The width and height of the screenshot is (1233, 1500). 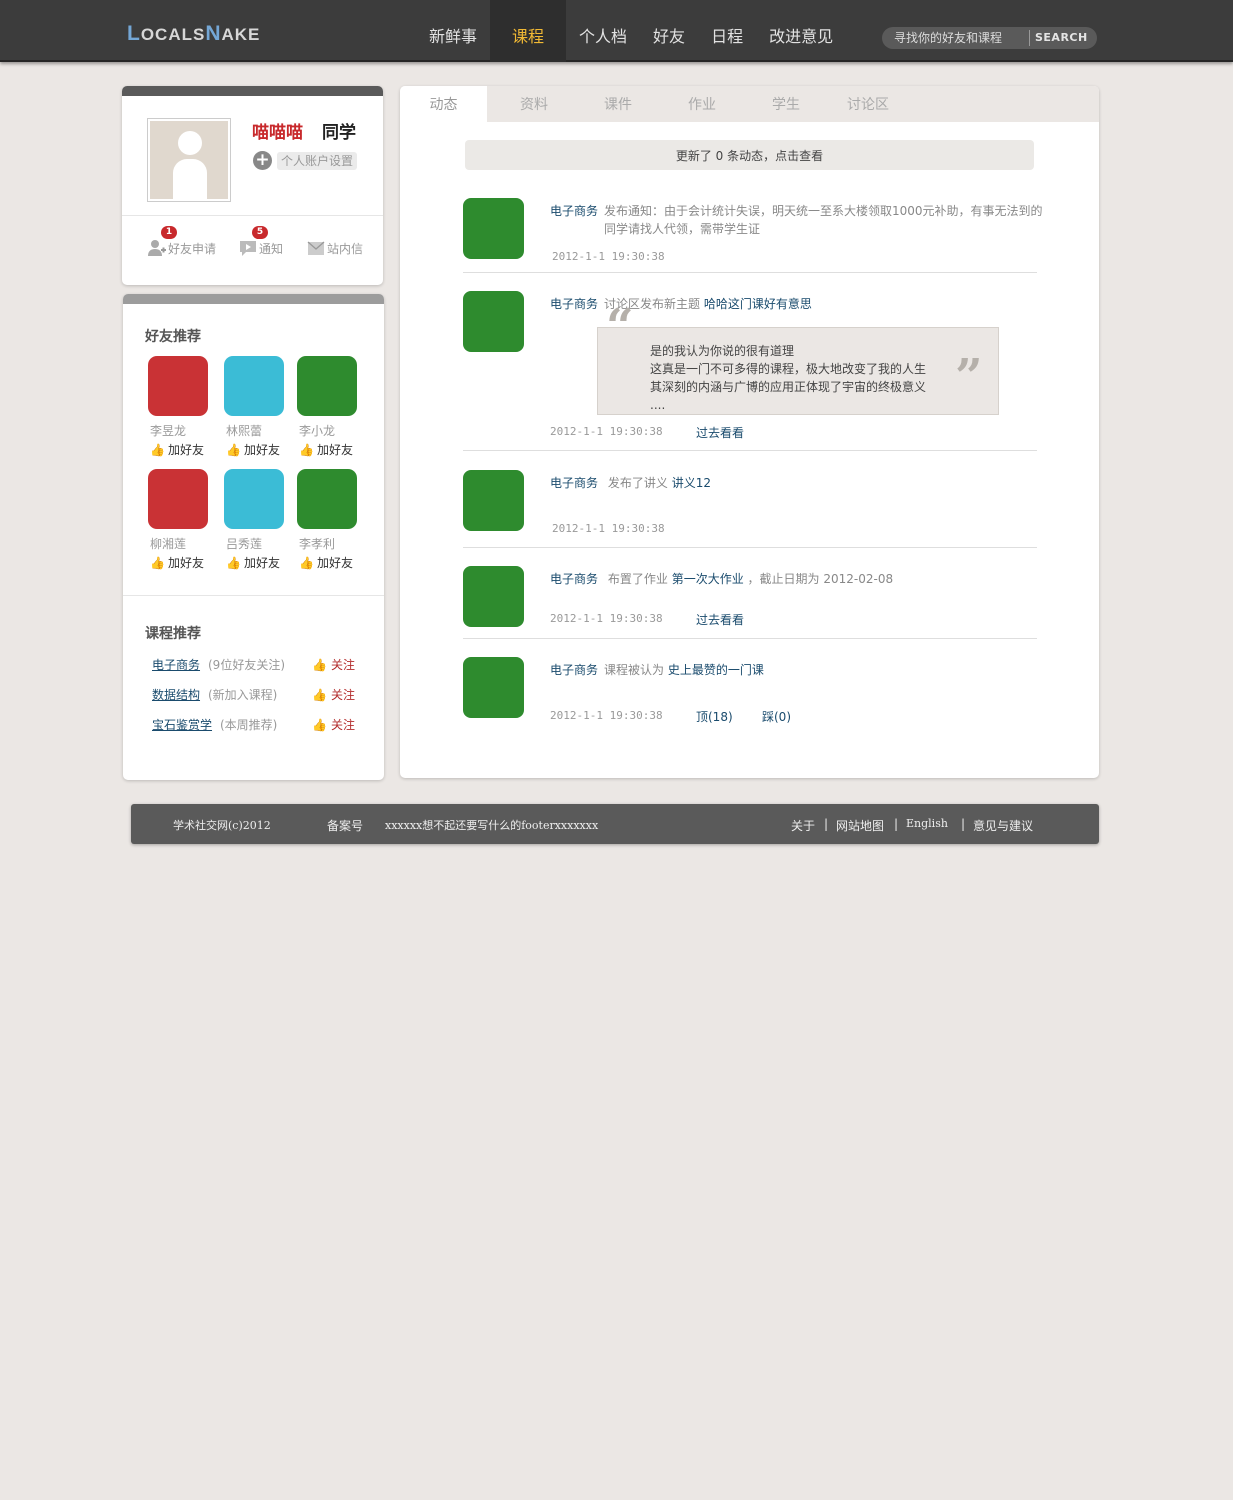 What do you see at coordinates (637, 483) in the screenshot?
I see `feed-text: 发布了讲义` at bounding box center [637, 483].